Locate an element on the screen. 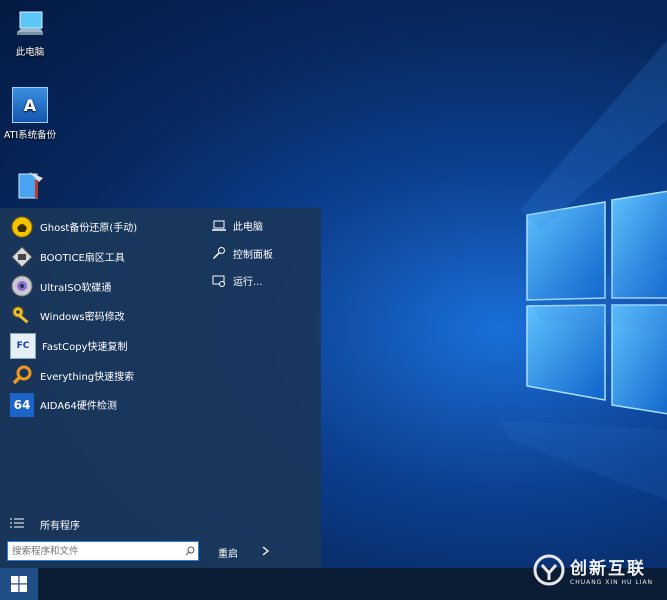 The height and width of the screenshot is (600, 667). watermark-text: 创新互联 is located at coordinates (608, 569).